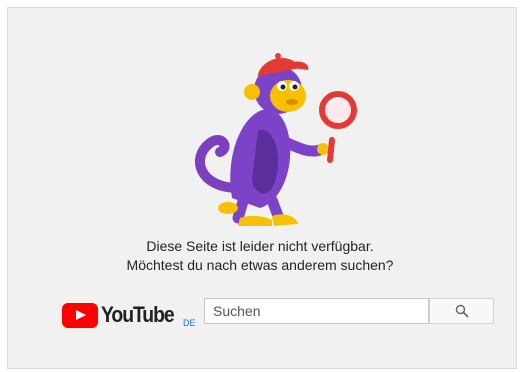  I want to click on country-code-label: DE, so click(189, 323).